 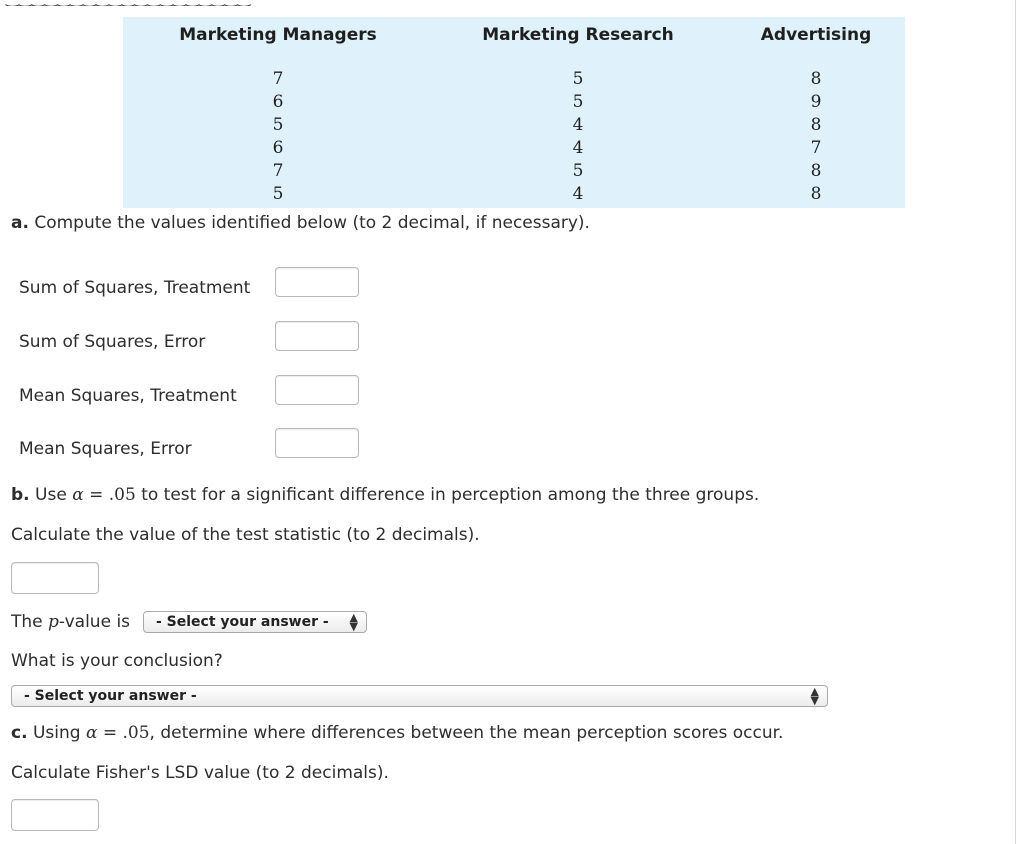 I want to click on ss-treatment-input, so click(x=317, y=282).